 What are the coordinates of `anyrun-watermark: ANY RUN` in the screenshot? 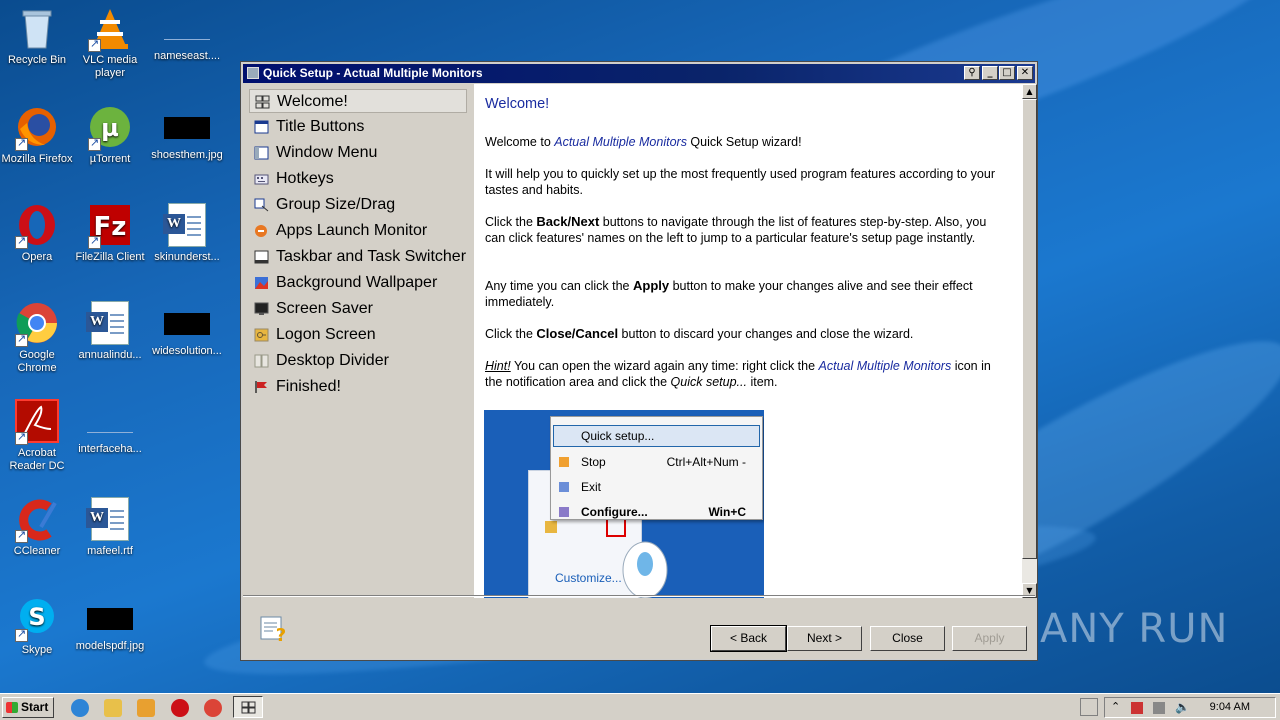 It's located at (1134, 629).